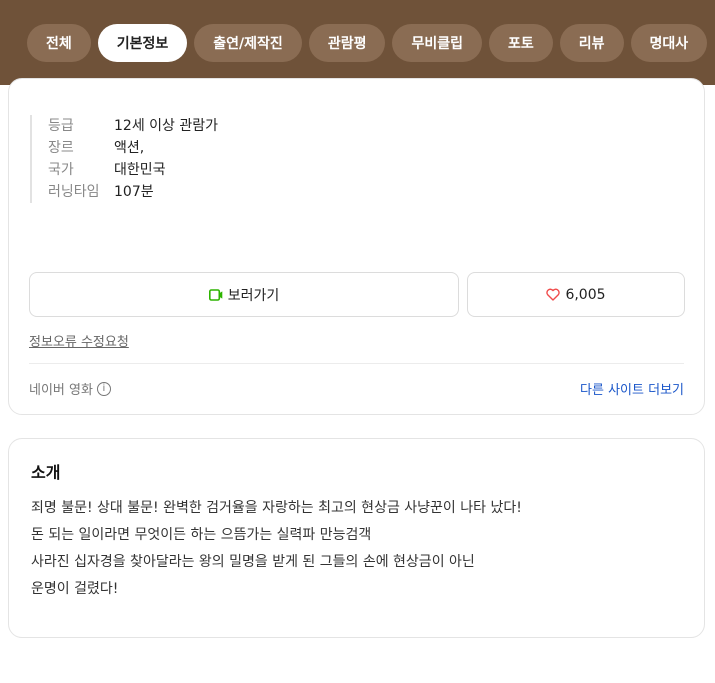 This screenshot has width=715, height=683. What do you see at coordinates (61, 126) in the screenshot?
I see `meta-key: 등급` at bounding box center [61, 126].